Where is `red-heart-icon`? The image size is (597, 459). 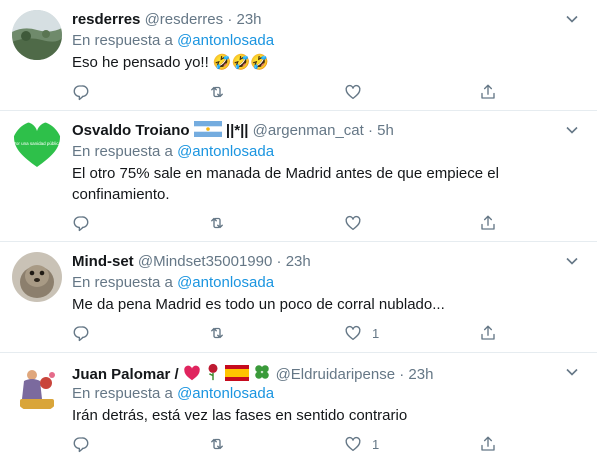 red-heart-icon is located at coordinates (192, 373).